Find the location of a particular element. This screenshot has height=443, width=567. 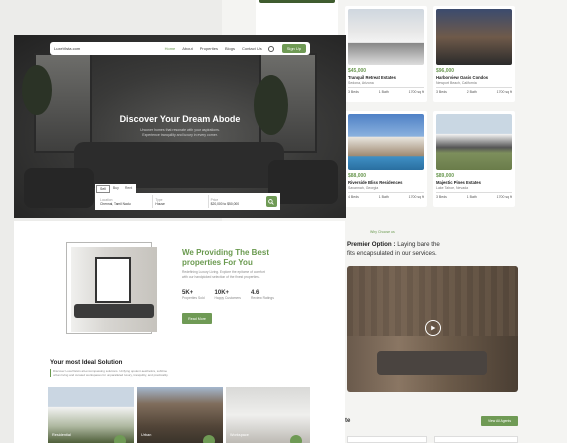

site-logo: LuxeVista.com is located at coordinates (67, 48).